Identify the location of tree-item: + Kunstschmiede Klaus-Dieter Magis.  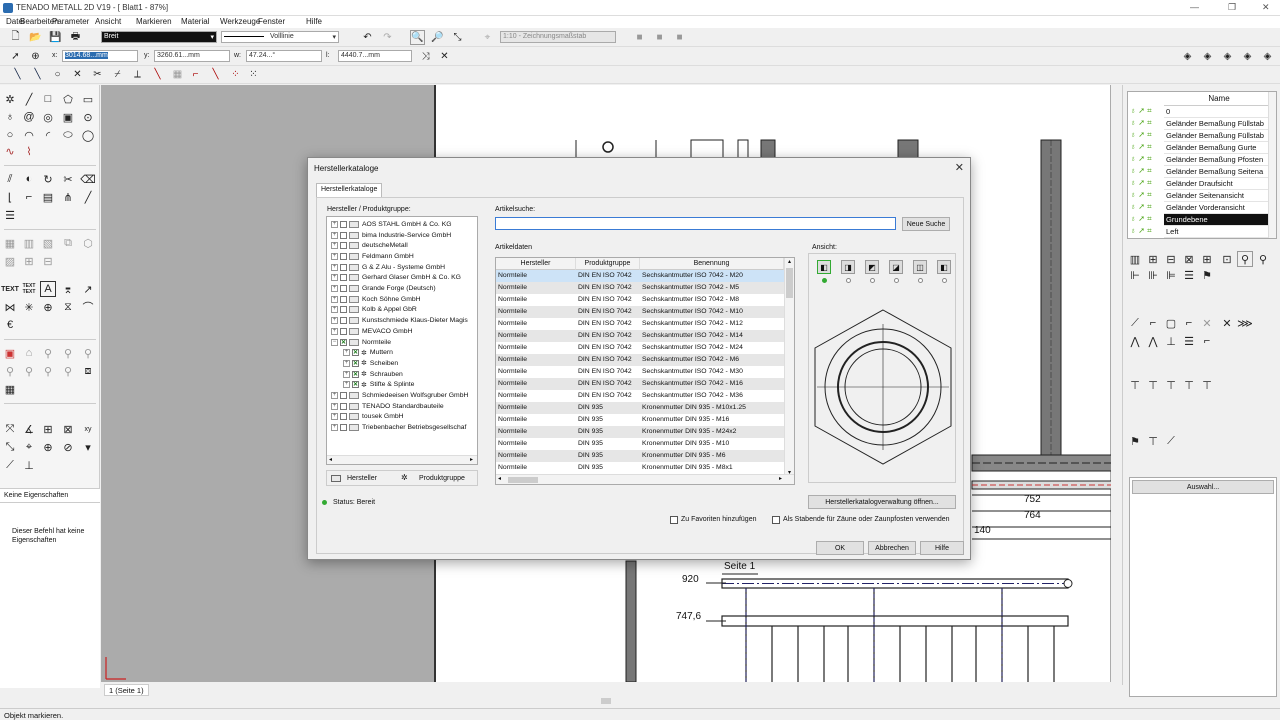
(399, 320).